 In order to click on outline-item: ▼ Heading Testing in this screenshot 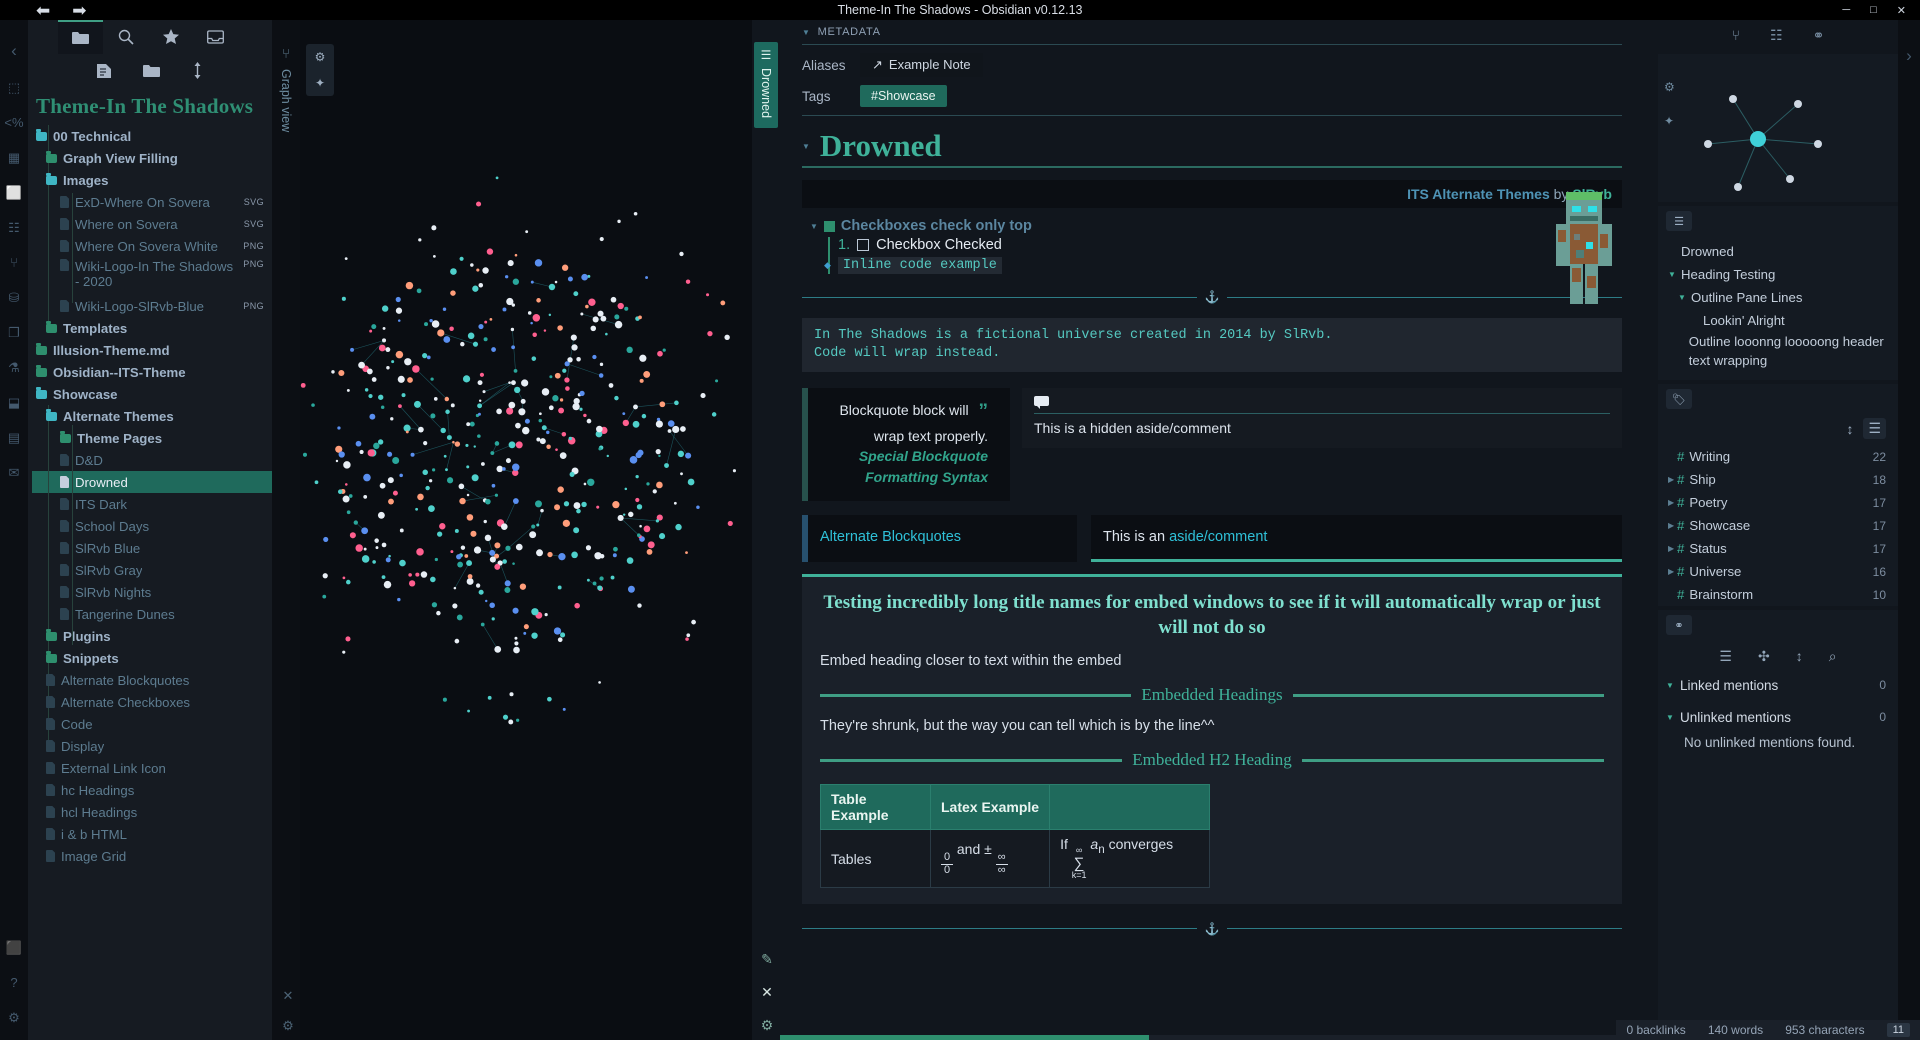, I will do `click(1778, 274)`.